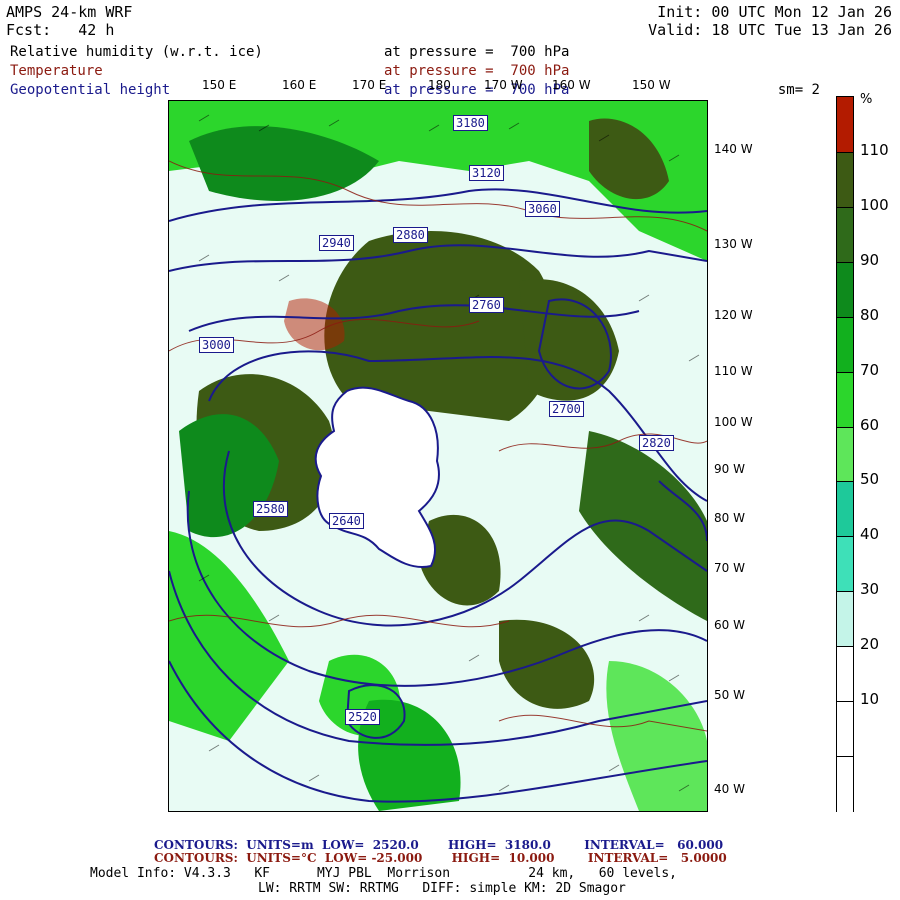 Image resolution: width=900 pixels, height=900 pixels. I want to click on field-temp-name: Temperature, so click(56, 71).